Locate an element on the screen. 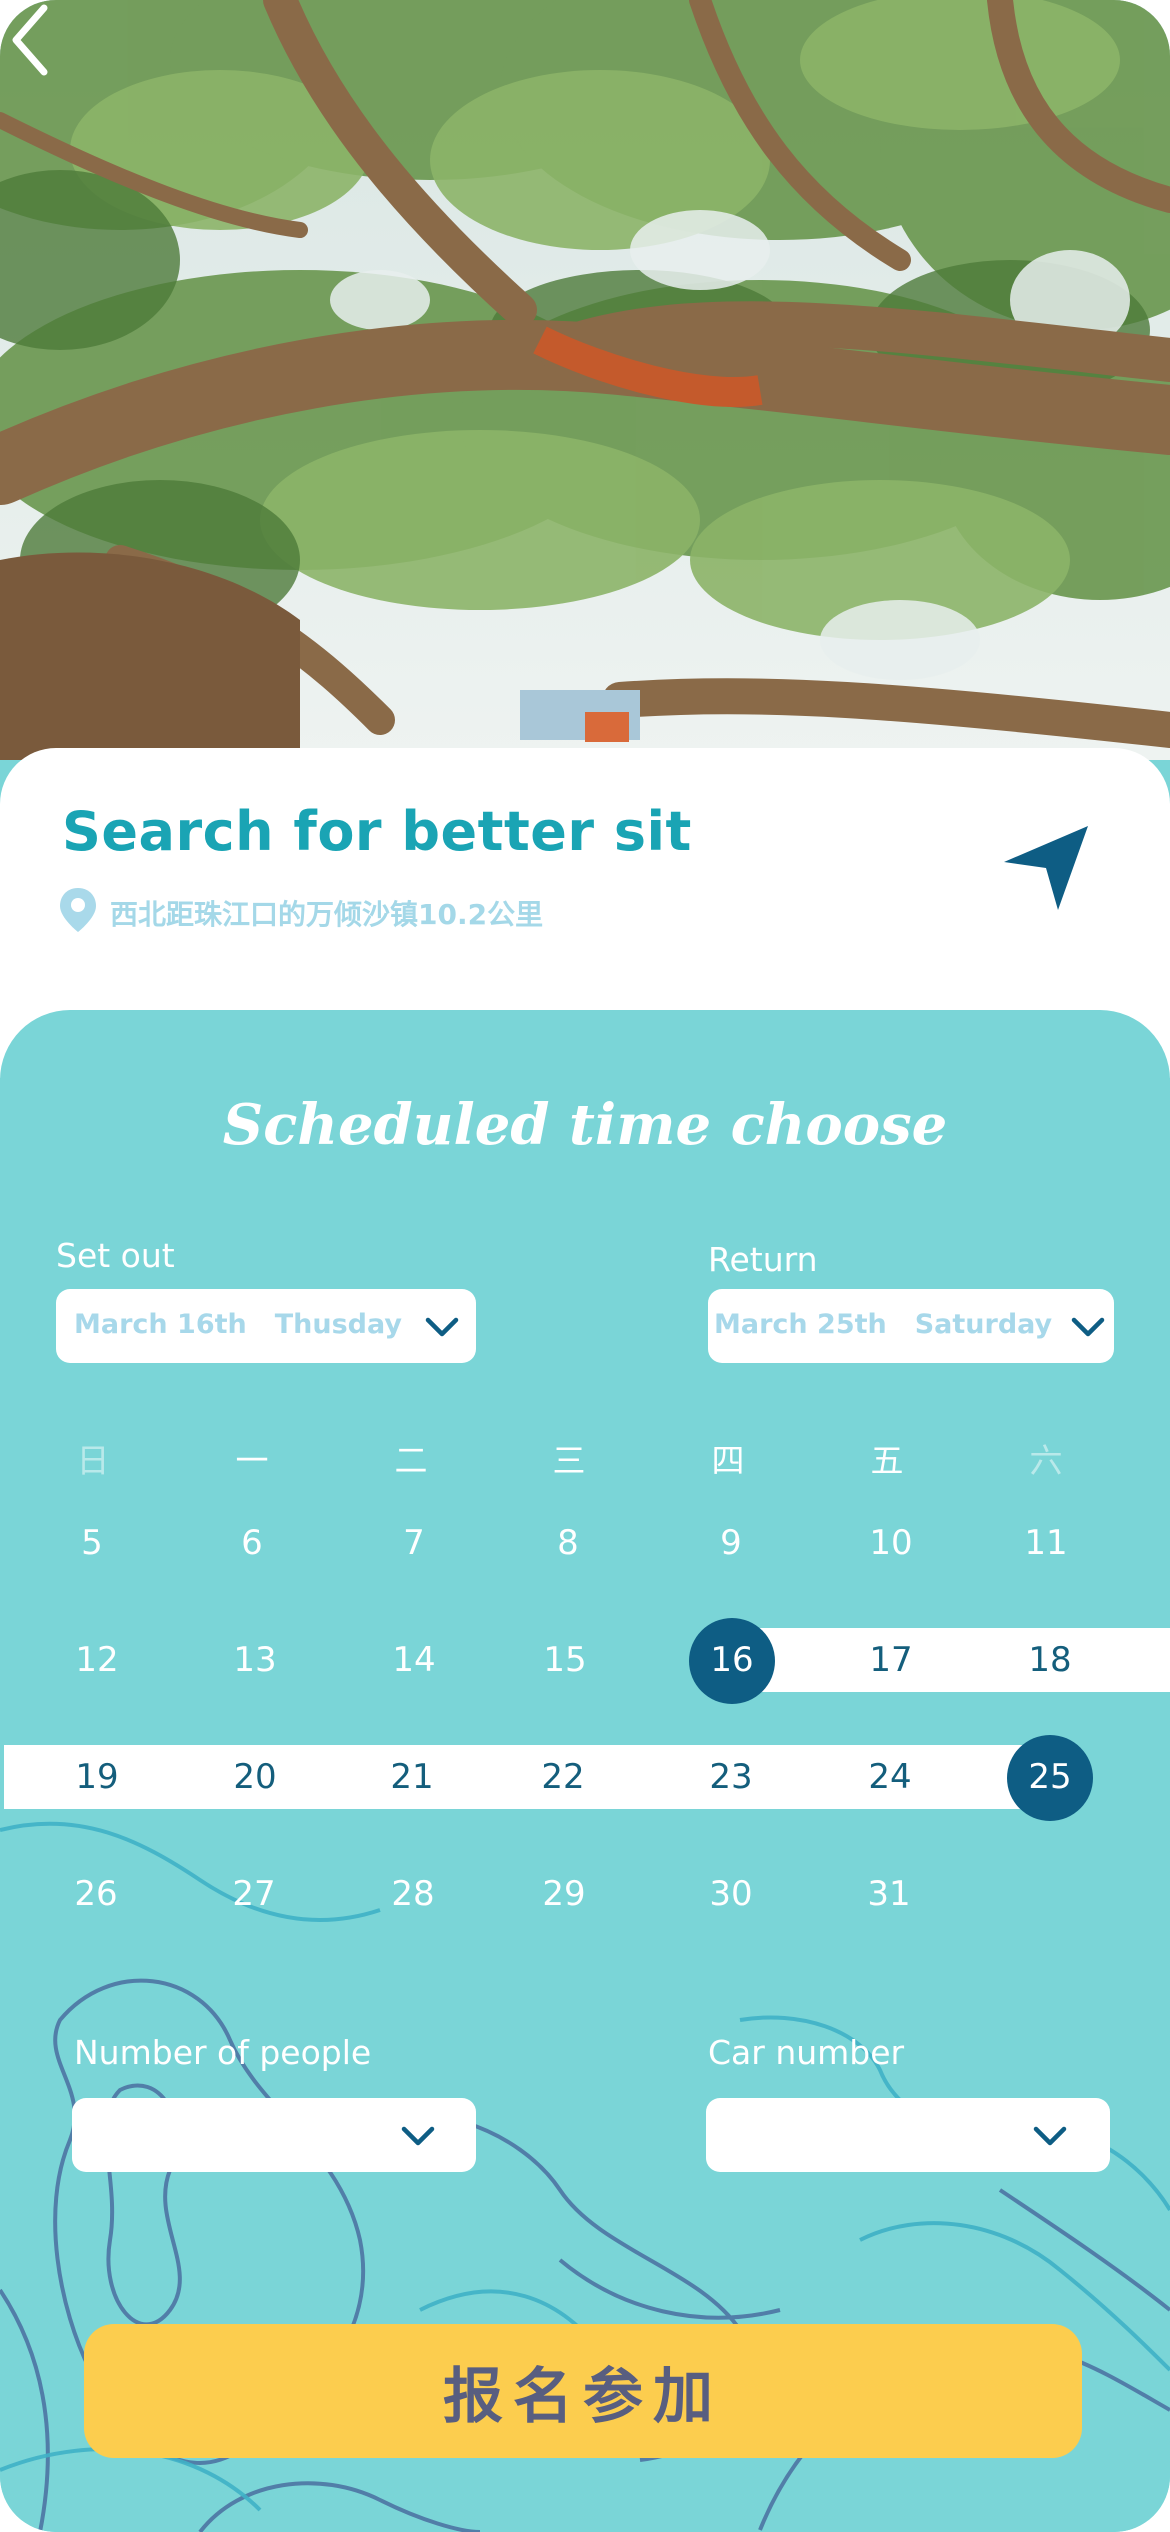 This screenshot has width=1170, height=2532. calendar-day: 7 is located at coordinates (414, 1543).